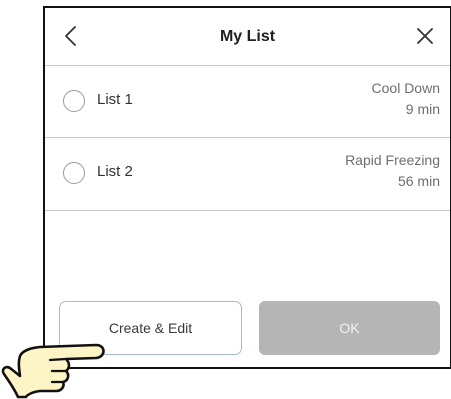 The width and height of the screenshot is (451, 399). What do you see at coordinates (115, 99) in the screenshot?
I see `list-item-label: List 1` at bounding box center [115, 99].